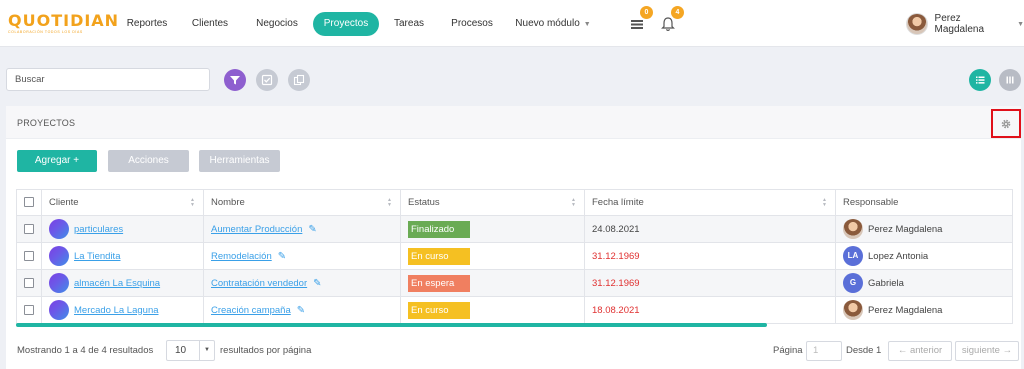 The height and width of the screenshot is (369, 1024). Describe the element at coordinates (980, 80) in the screenshot. I see `list-view-button` at that location.